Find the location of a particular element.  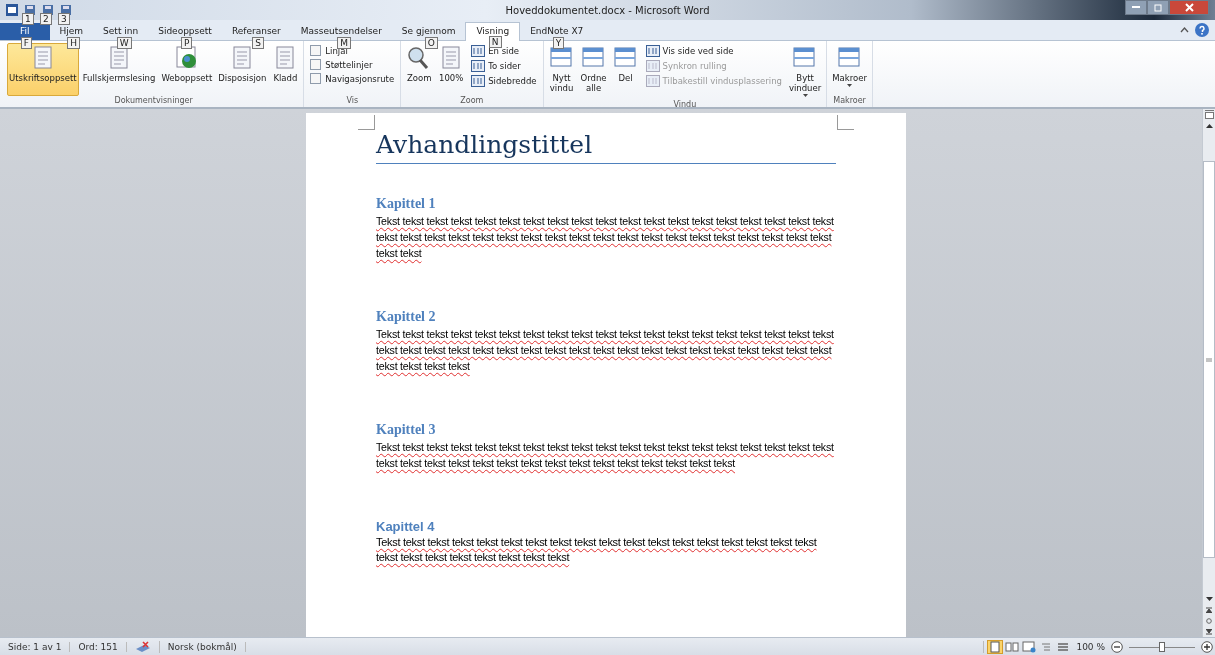

ribbon-tab: Sideoppsett is located at coordinates (185, 31).